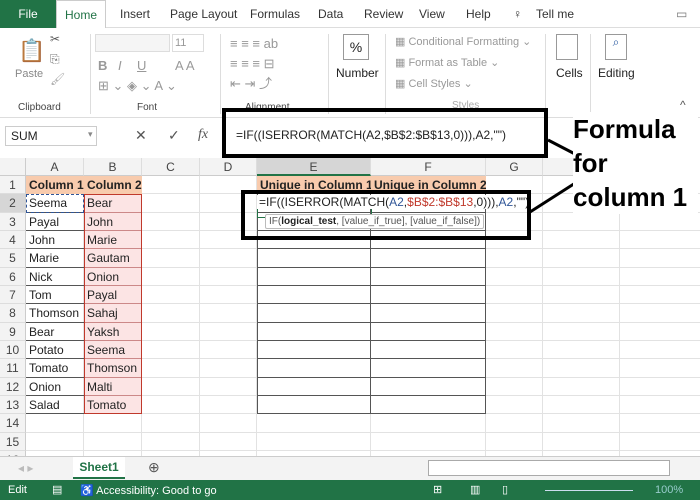 The width and height of the screenshot is (700, 500). What do you see at coordinates (55, 313) in the screenshot?
I see `cell-a8: Thomson` at bounding box center [55, 313].